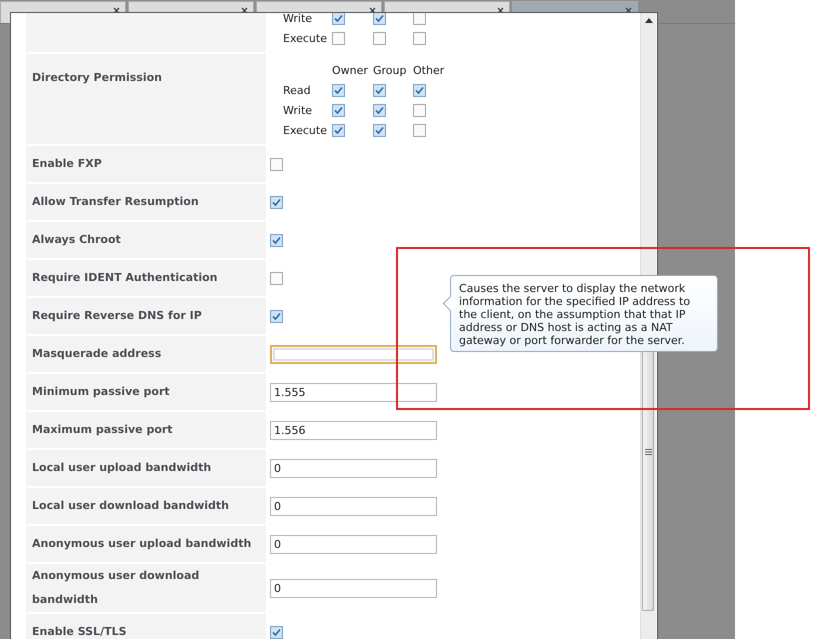 This screenshot has height=639, width=818. I want to click on column-header: Group, so click(390, 70).